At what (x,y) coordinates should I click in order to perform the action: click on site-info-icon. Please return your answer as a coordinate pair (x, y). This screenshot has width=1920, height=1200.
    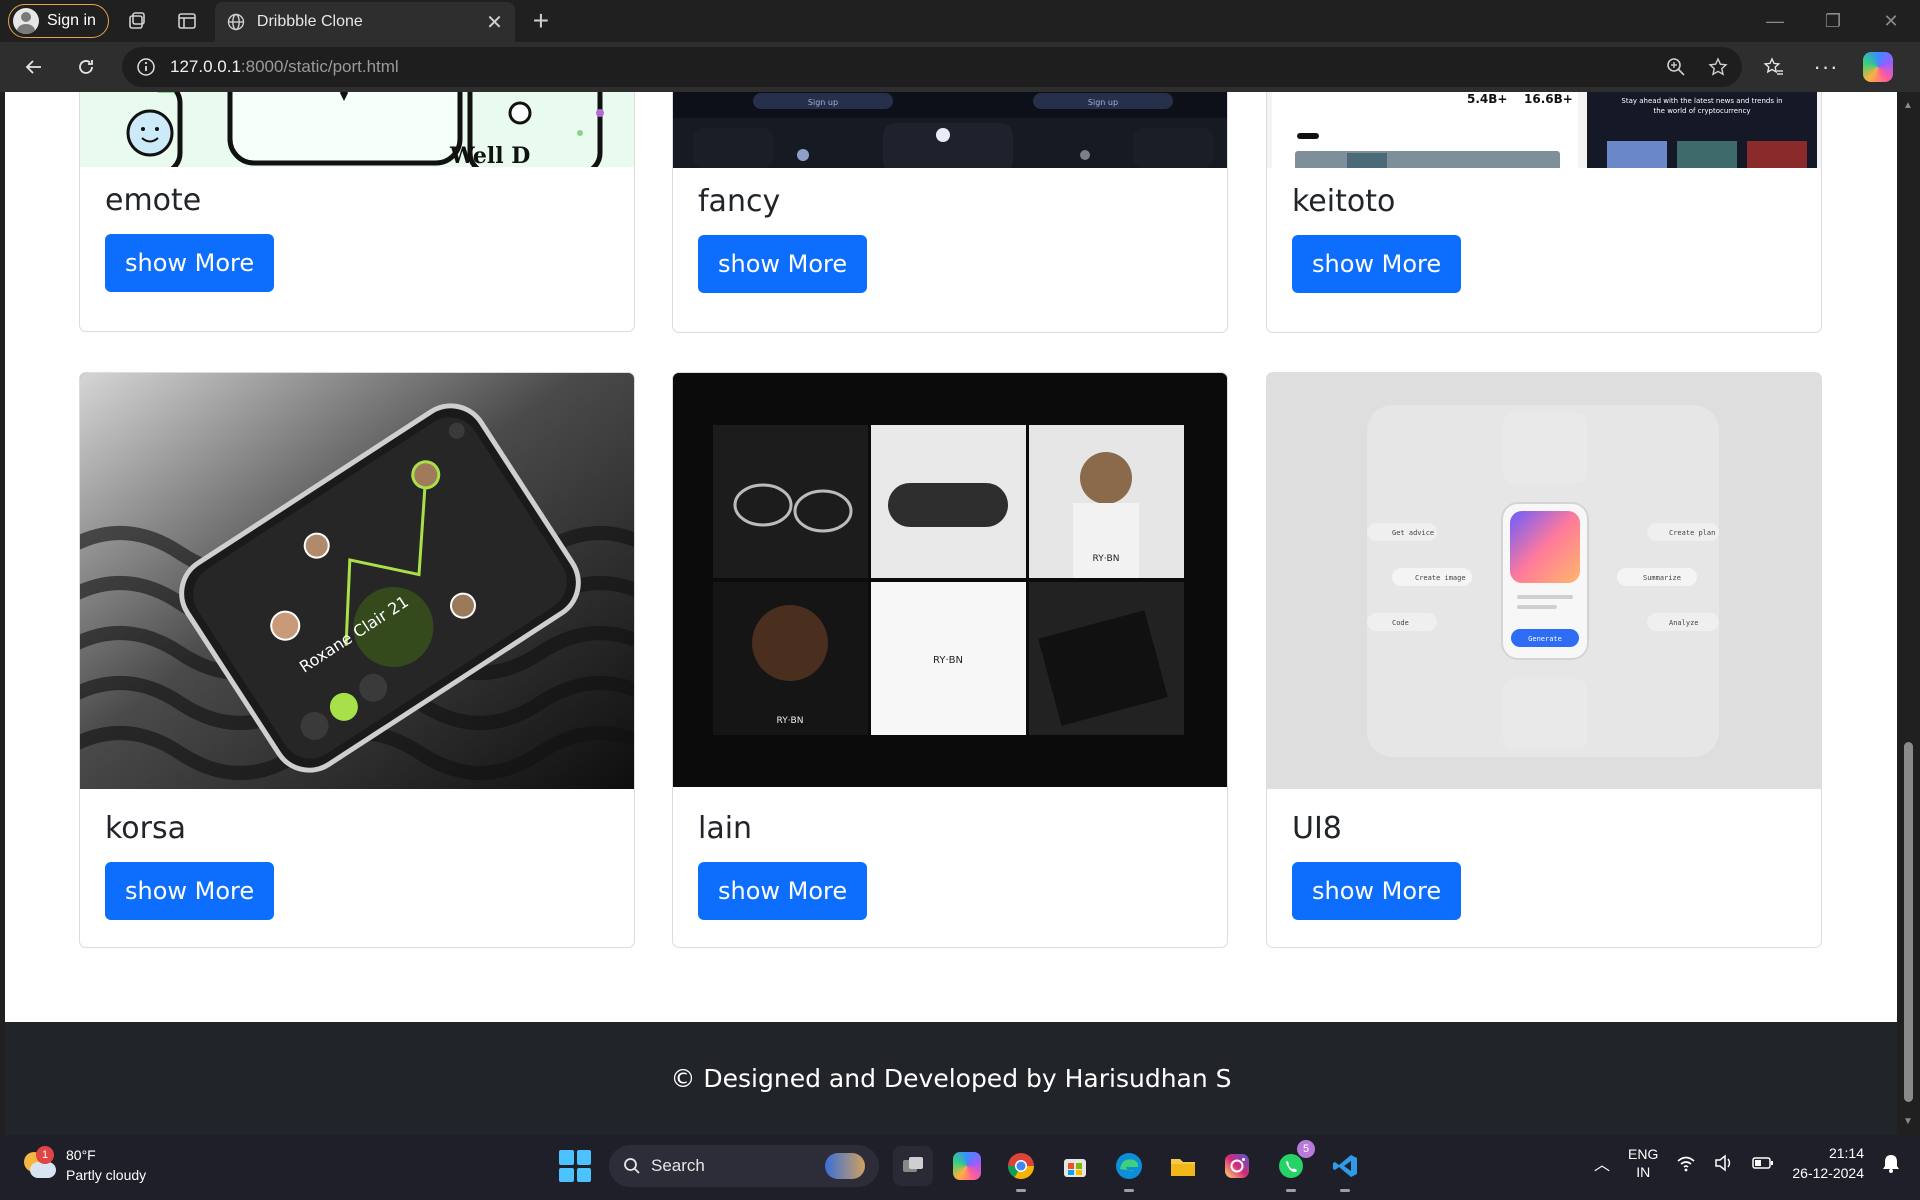
    Looking at the image, I should click on (146, 67).